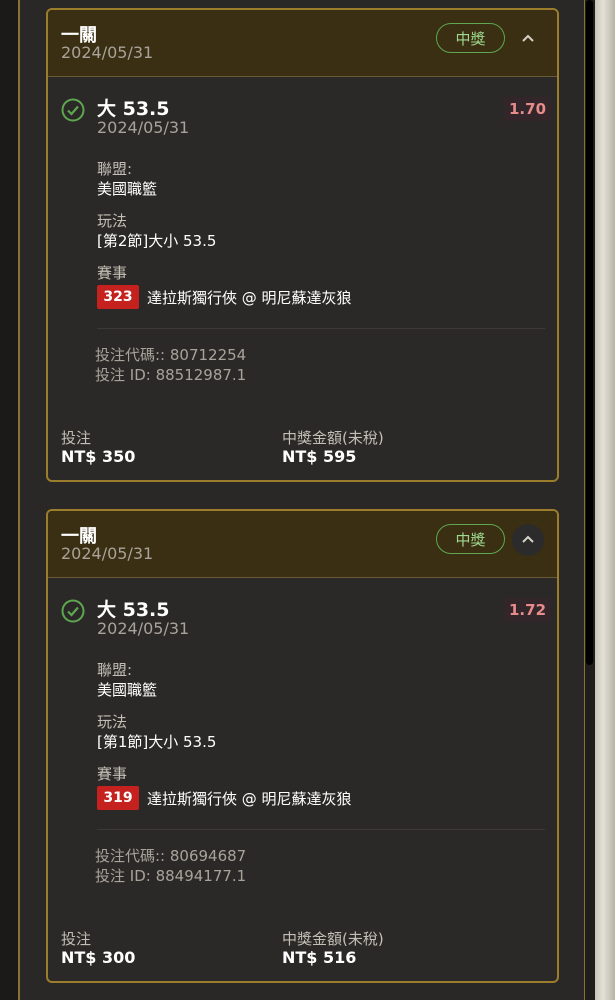 This screenshot has width=615, height=1000. What do you see at coordinates (118, 297) in the screenshot?
I see `event-number-badge: 323` at bounding box center [118, 297].